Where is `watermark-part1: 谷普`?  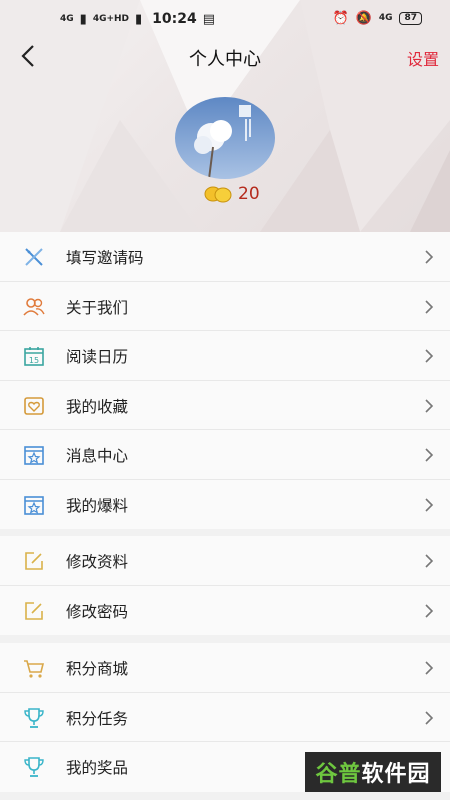
watermark-part1: 谷普 is located at coordinates (338, 774).